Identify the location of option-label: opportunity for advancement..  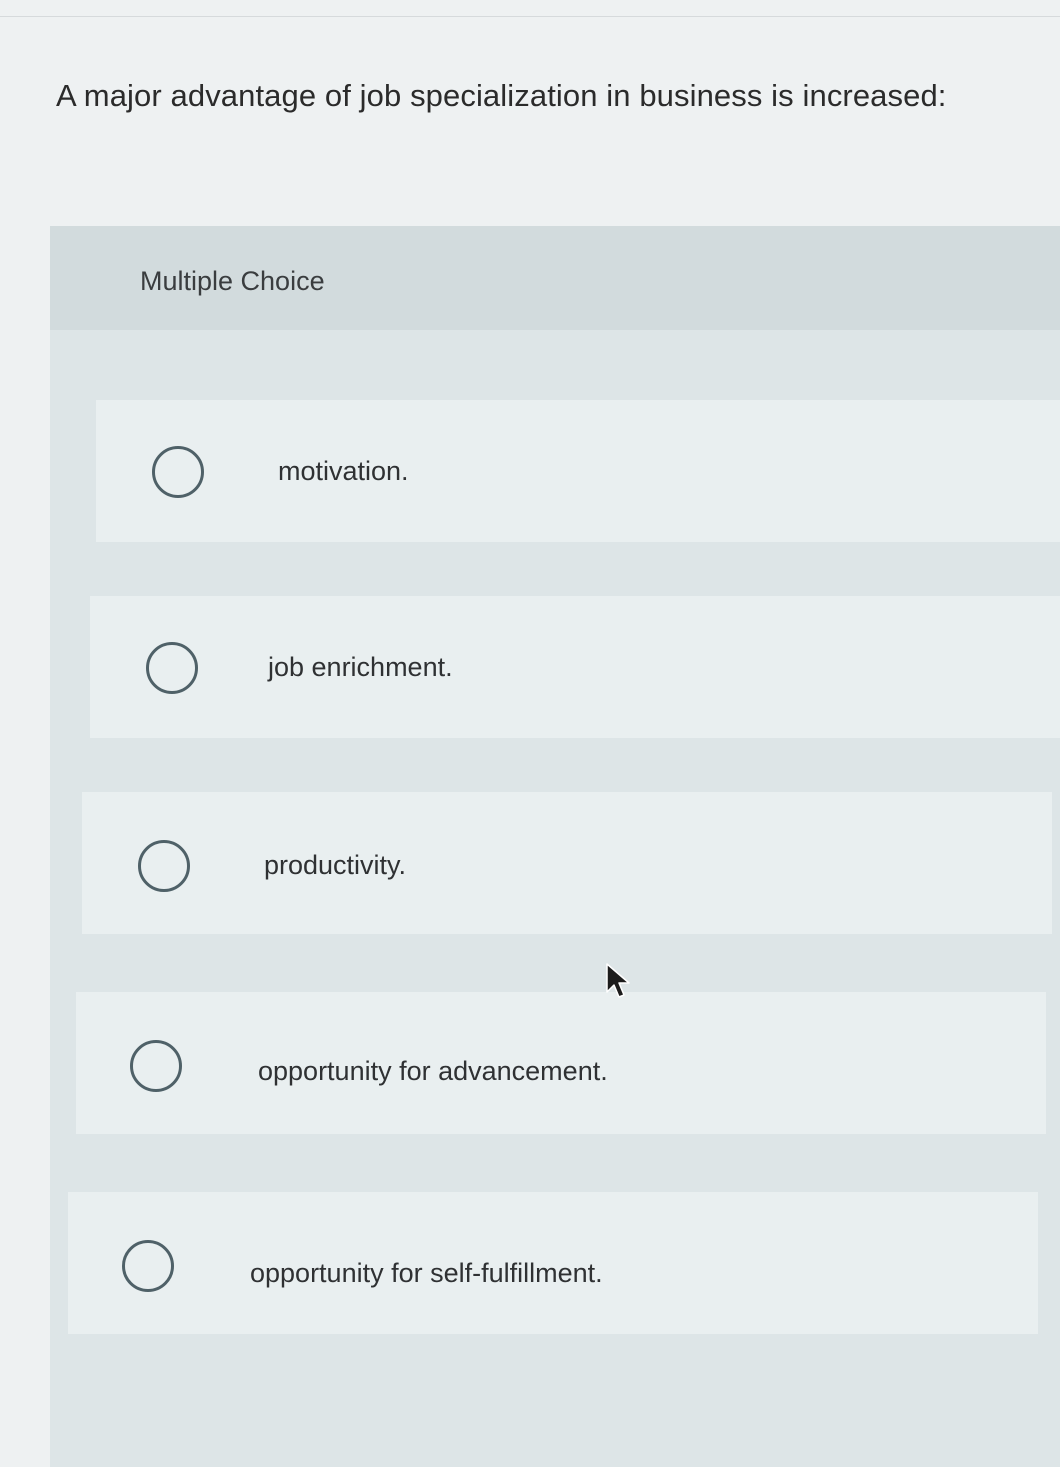
(433, 1071).